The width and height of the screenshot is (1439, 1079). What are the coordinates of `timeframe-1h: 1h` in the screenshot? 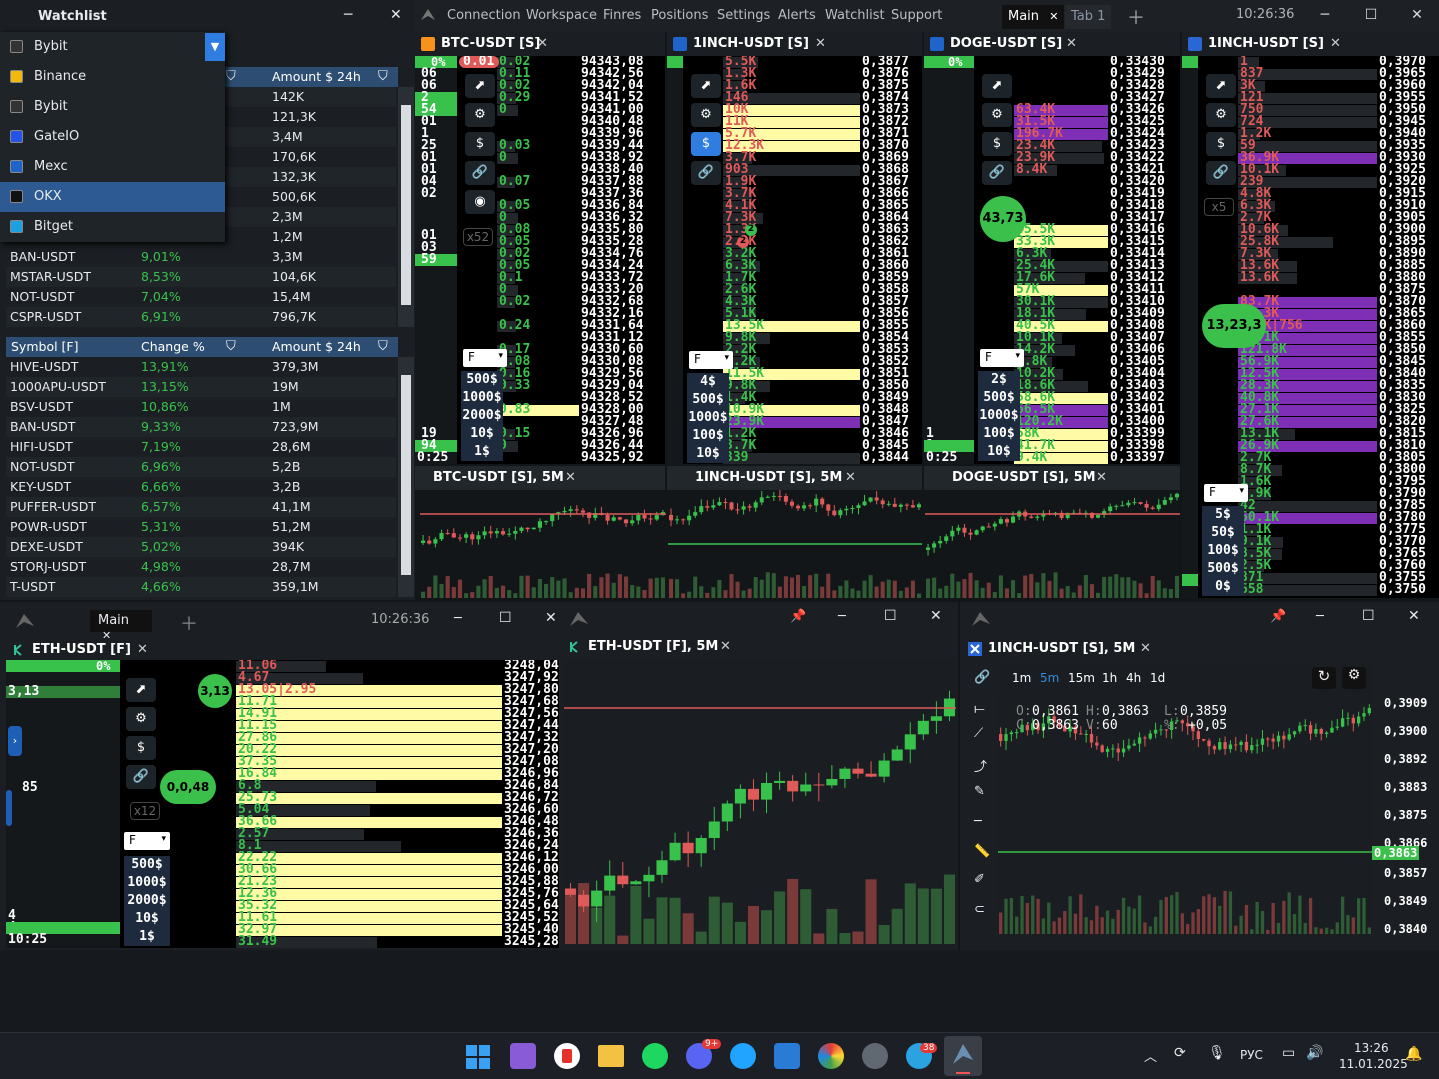 It's located at (1109, 678).